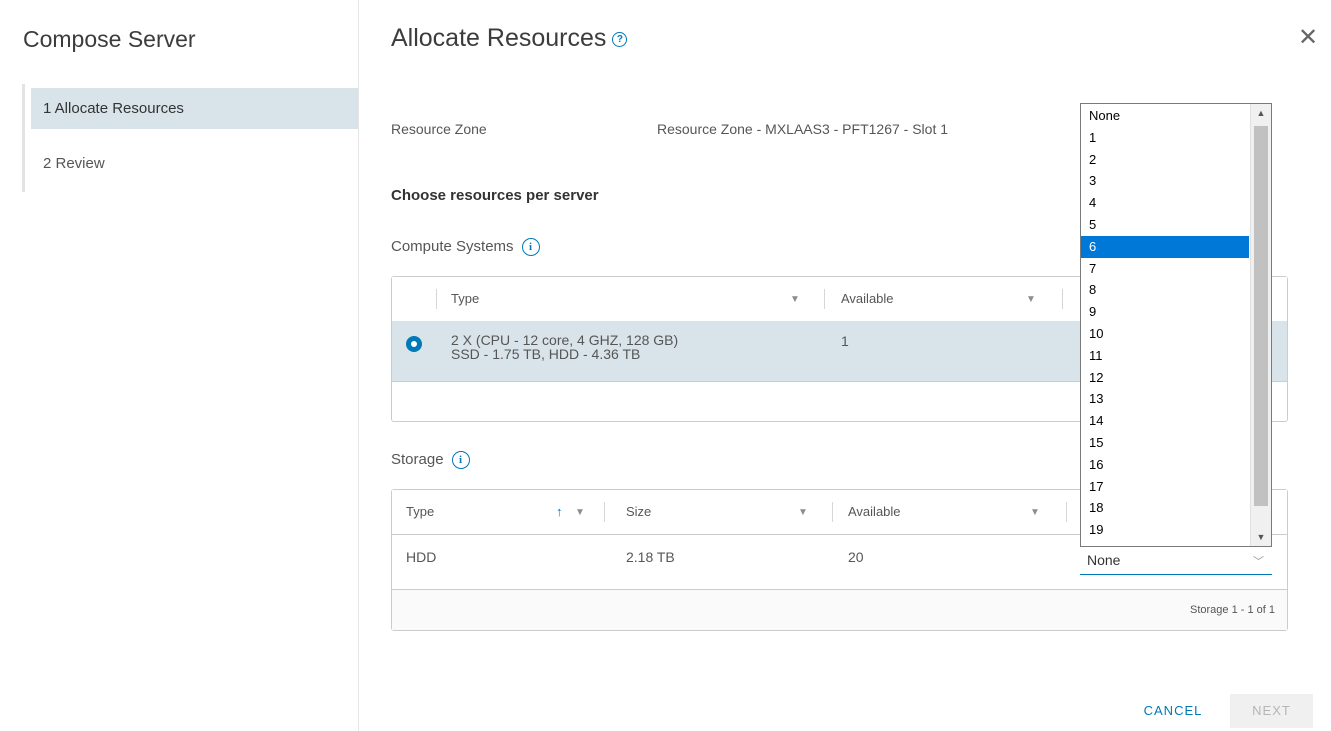 The image size is (1331, 731). Describe the element at coordinates (1232, 610) in the screenshot. I see `pagination-text: Storage 1 - 1 of 1` at that location.